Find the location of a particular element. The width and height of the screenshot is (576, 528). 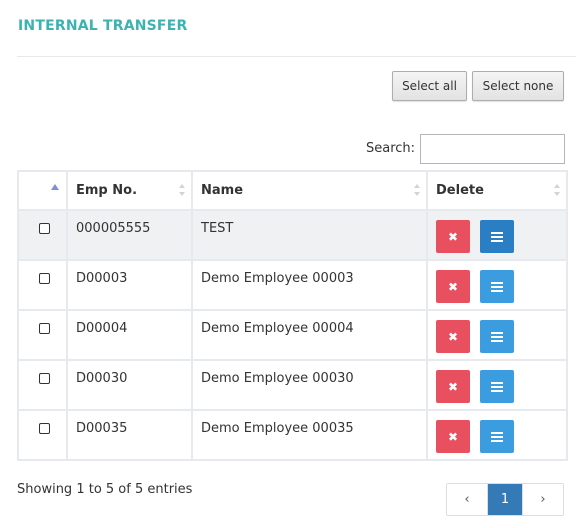

table-header-row: Emp No. Name Delete is located at coordinates (292, 190).